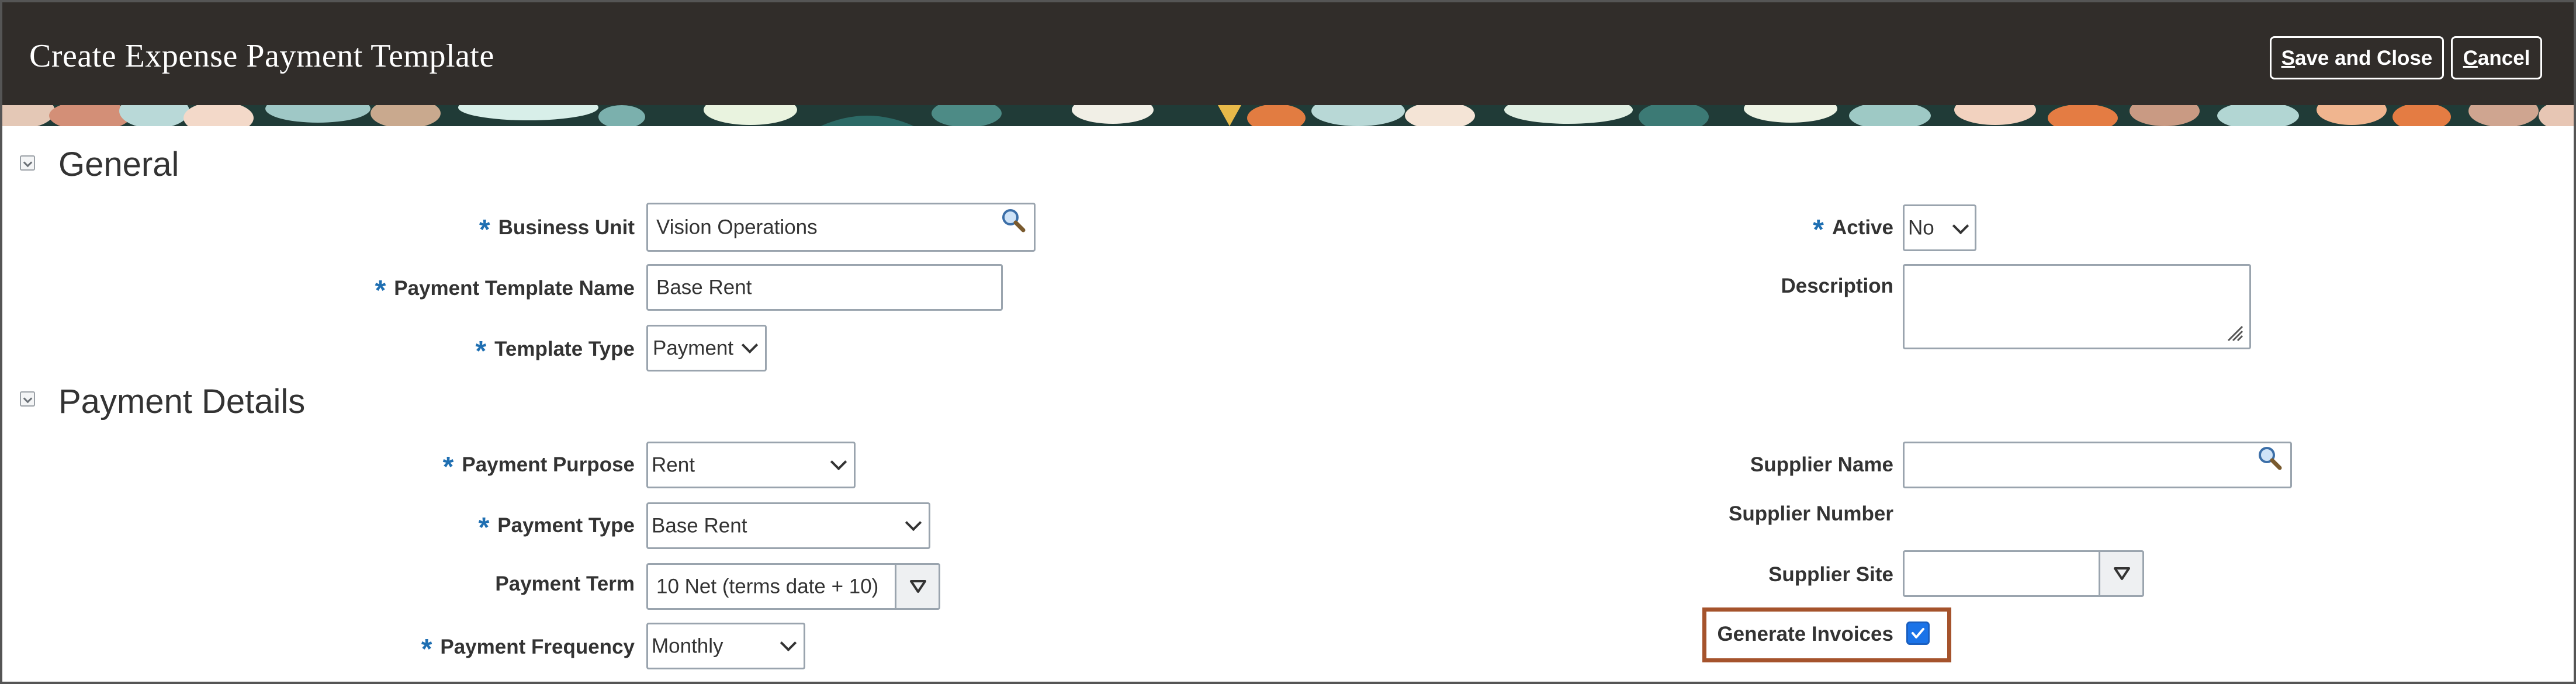 This screenshot has height=684, width=2576. I want to click on template-name-label: * Payment Template Name, so click(505, 291).